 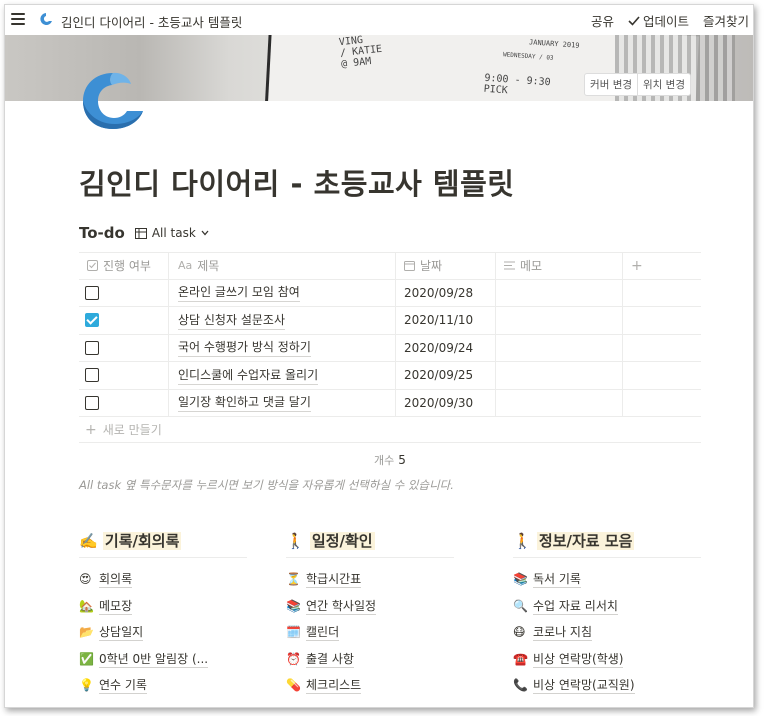 I want to click on table-row: 인디스쿨에 수업자료 올리기 2020/09/25, so click(x=390, y=376).